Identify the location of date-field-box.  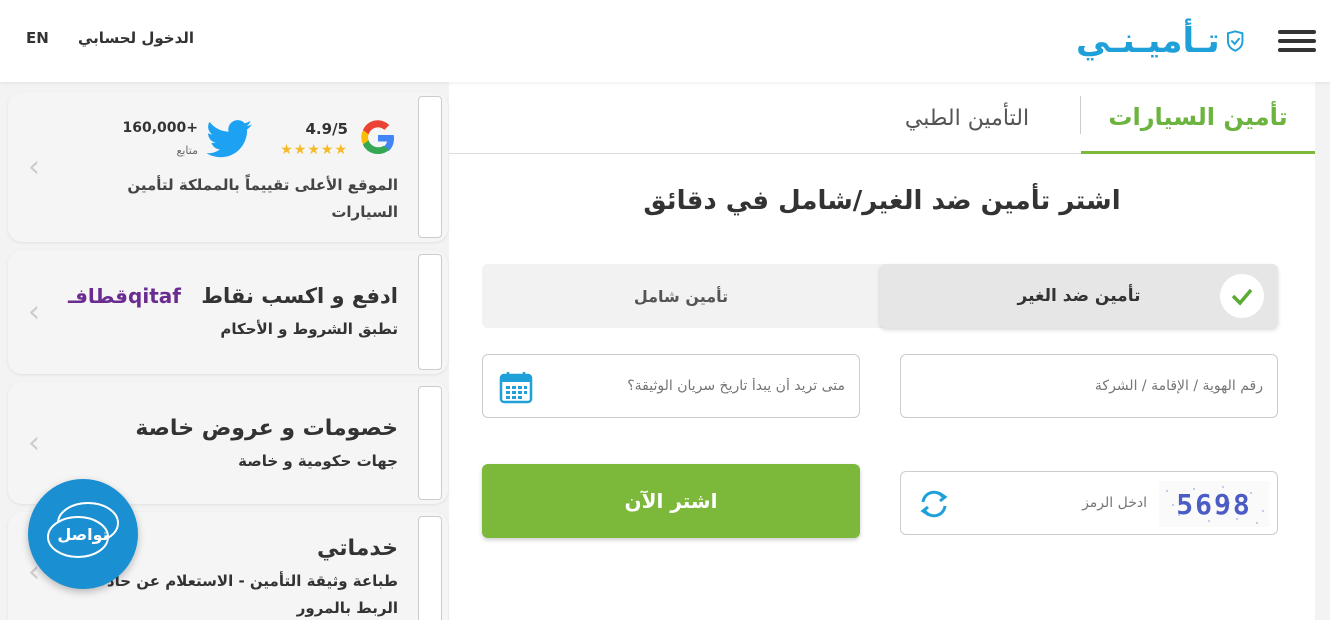
(671, 386).